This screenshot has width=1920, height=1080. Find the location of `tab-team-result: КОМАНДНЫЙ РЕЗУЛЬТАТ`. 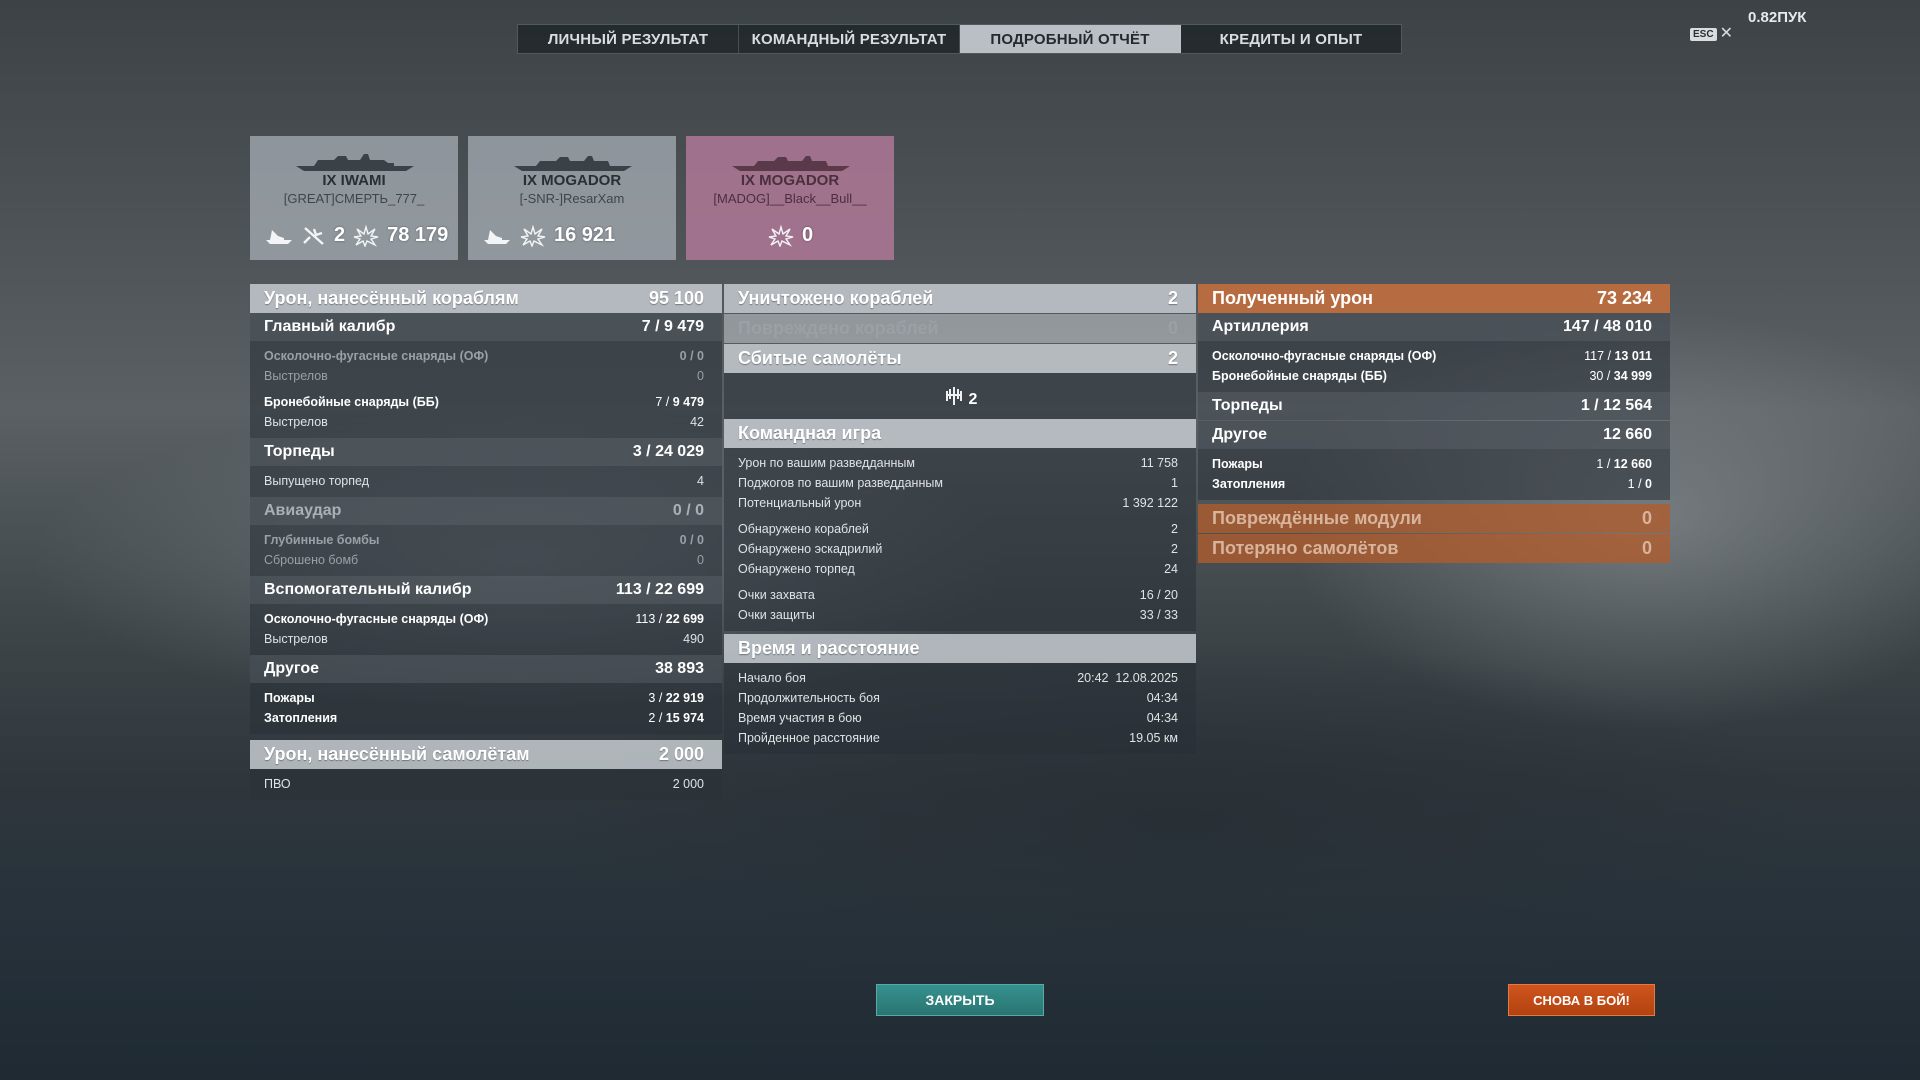

tab-team-result: КОМАНДНЫЙ РЕЗУЛЬТАТ is located at coordinates (849, 39).